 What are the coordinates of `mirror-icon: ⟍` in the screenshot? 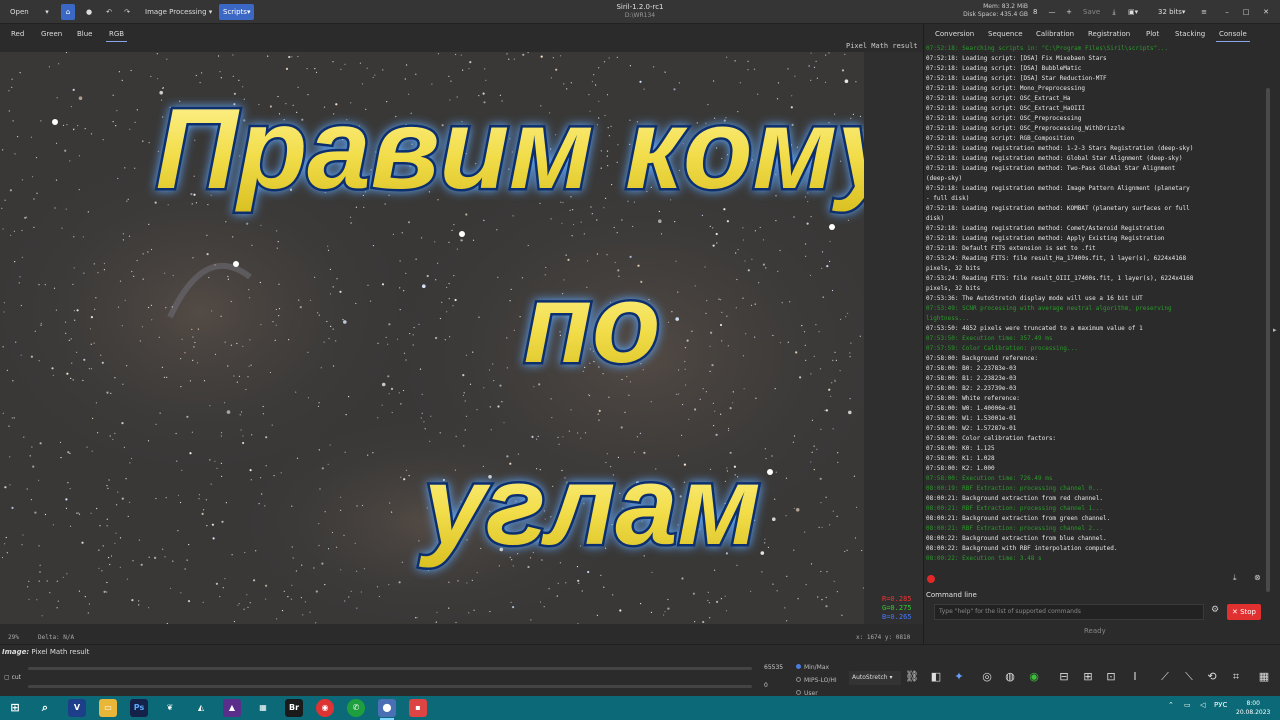 It's located at (1189, 677).